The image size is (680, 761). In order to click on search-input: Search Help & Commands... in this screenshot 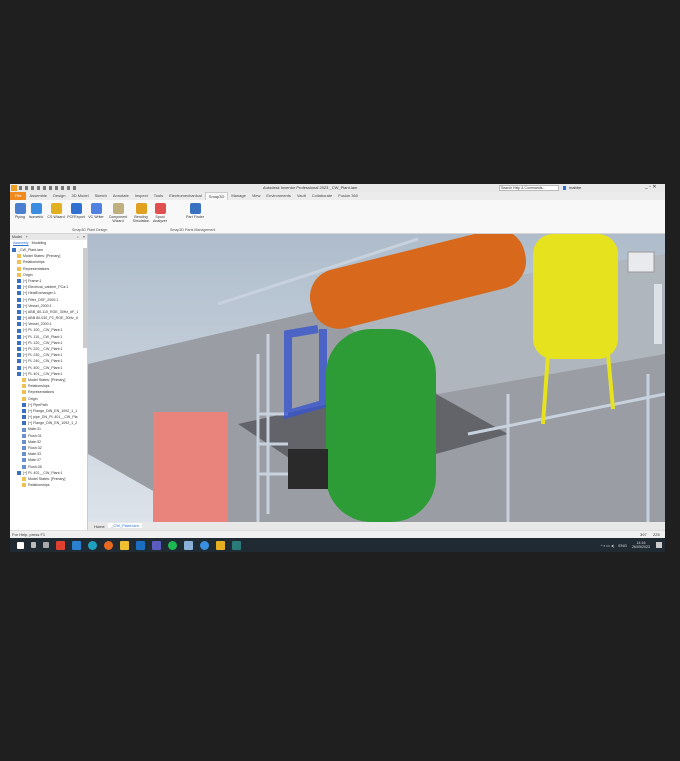, I will do `click(529, 188)`.